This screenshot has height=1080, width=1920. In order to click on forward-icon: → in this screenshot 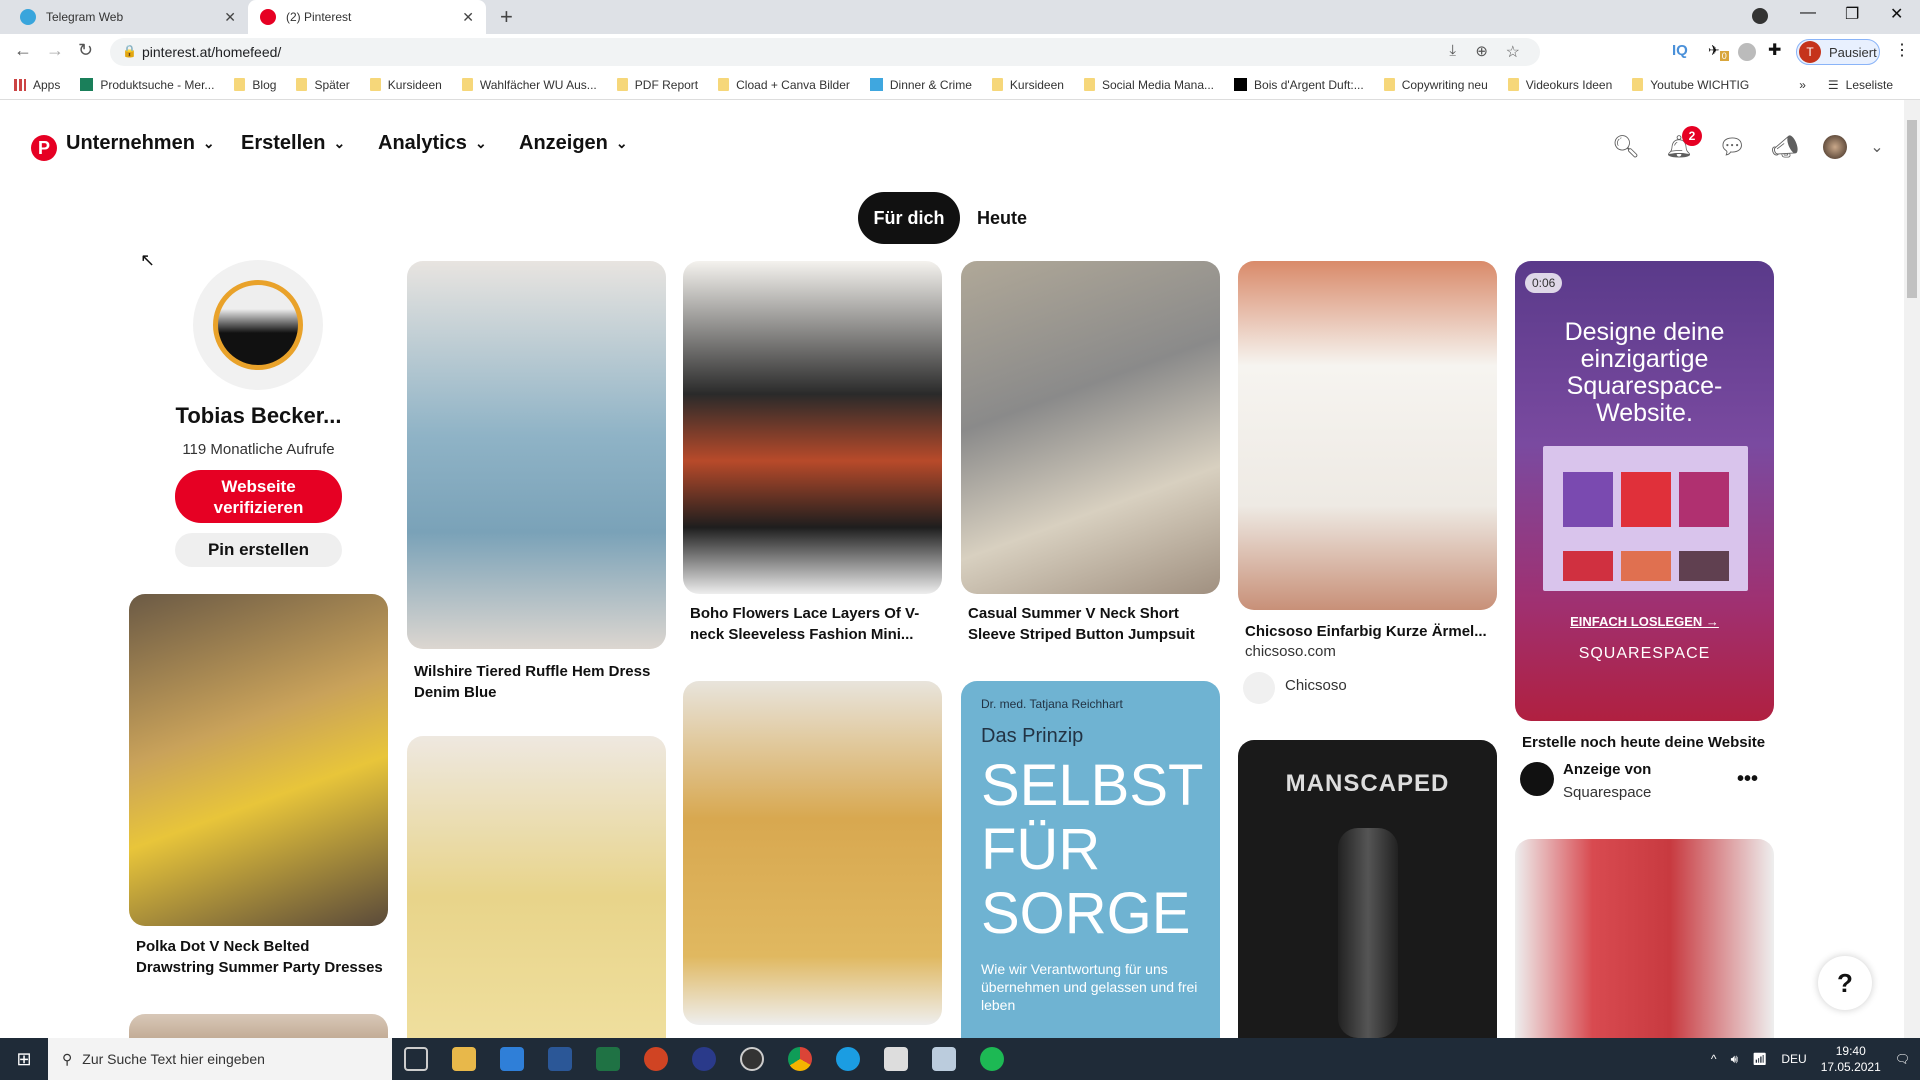, I will do `click(55, 50)`.